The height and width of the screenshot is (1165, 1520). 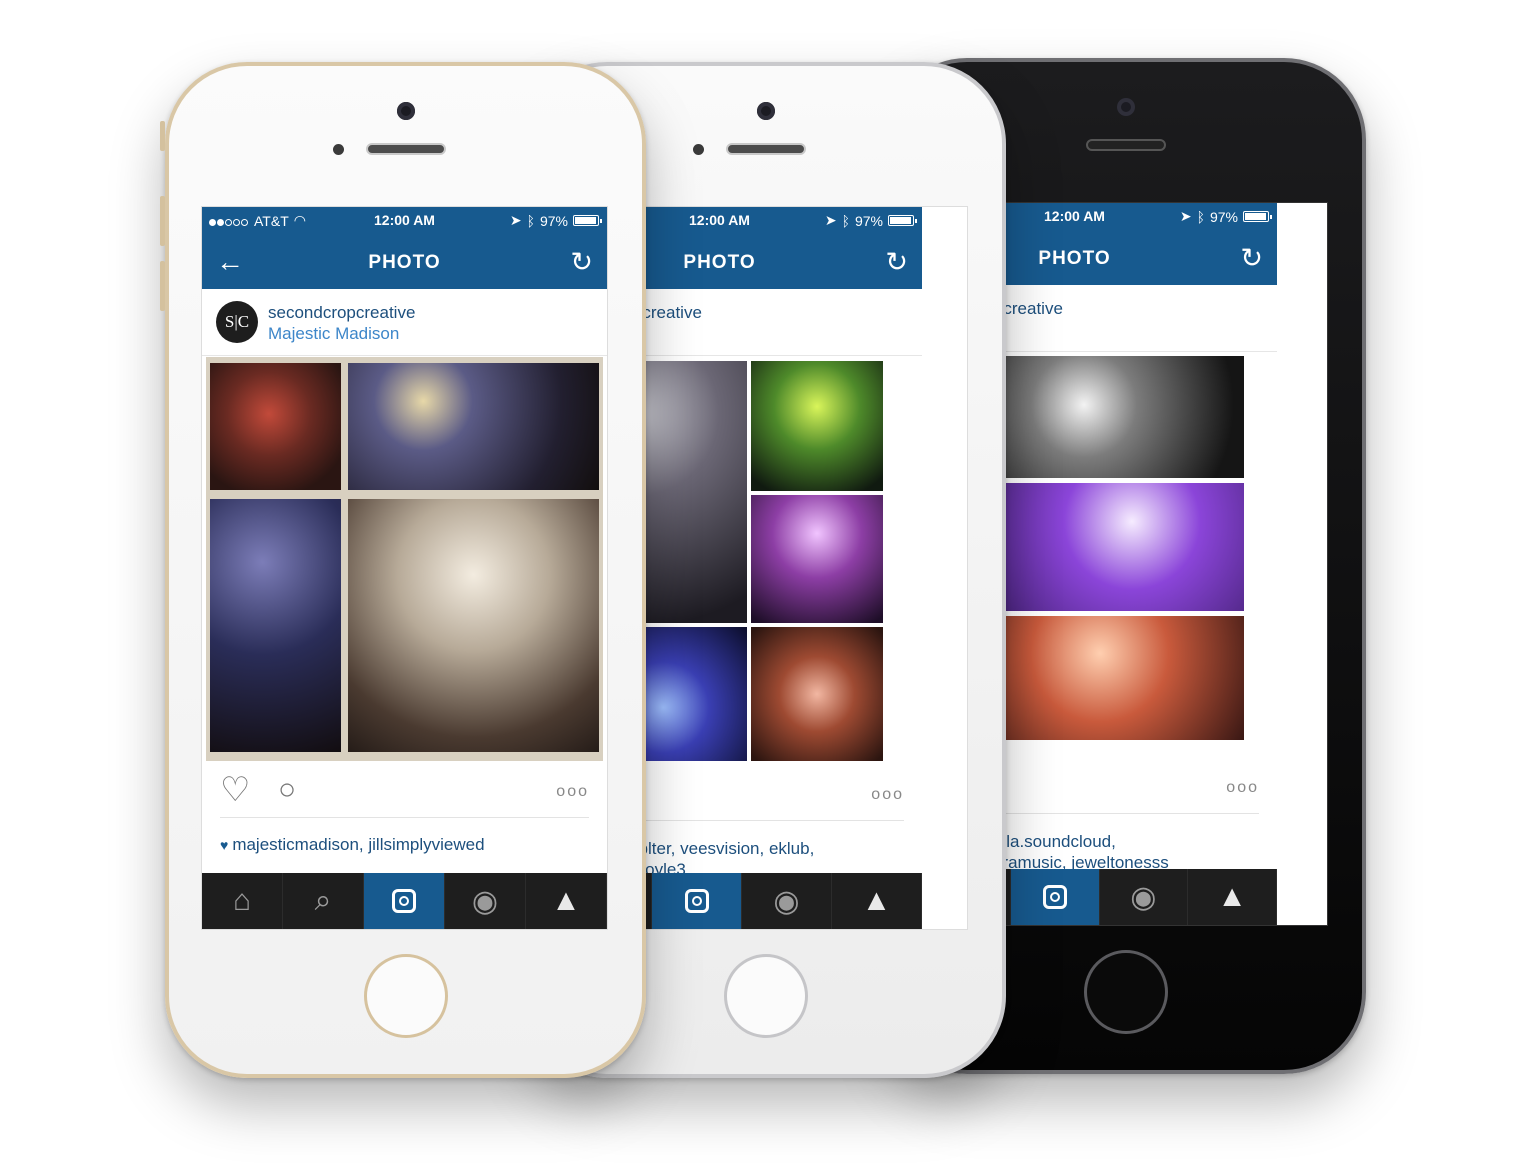 What do you see at coordinates (235, 790) in the screenshot?
I see `heart-icon: ♡` at bounding box center [235, 790].